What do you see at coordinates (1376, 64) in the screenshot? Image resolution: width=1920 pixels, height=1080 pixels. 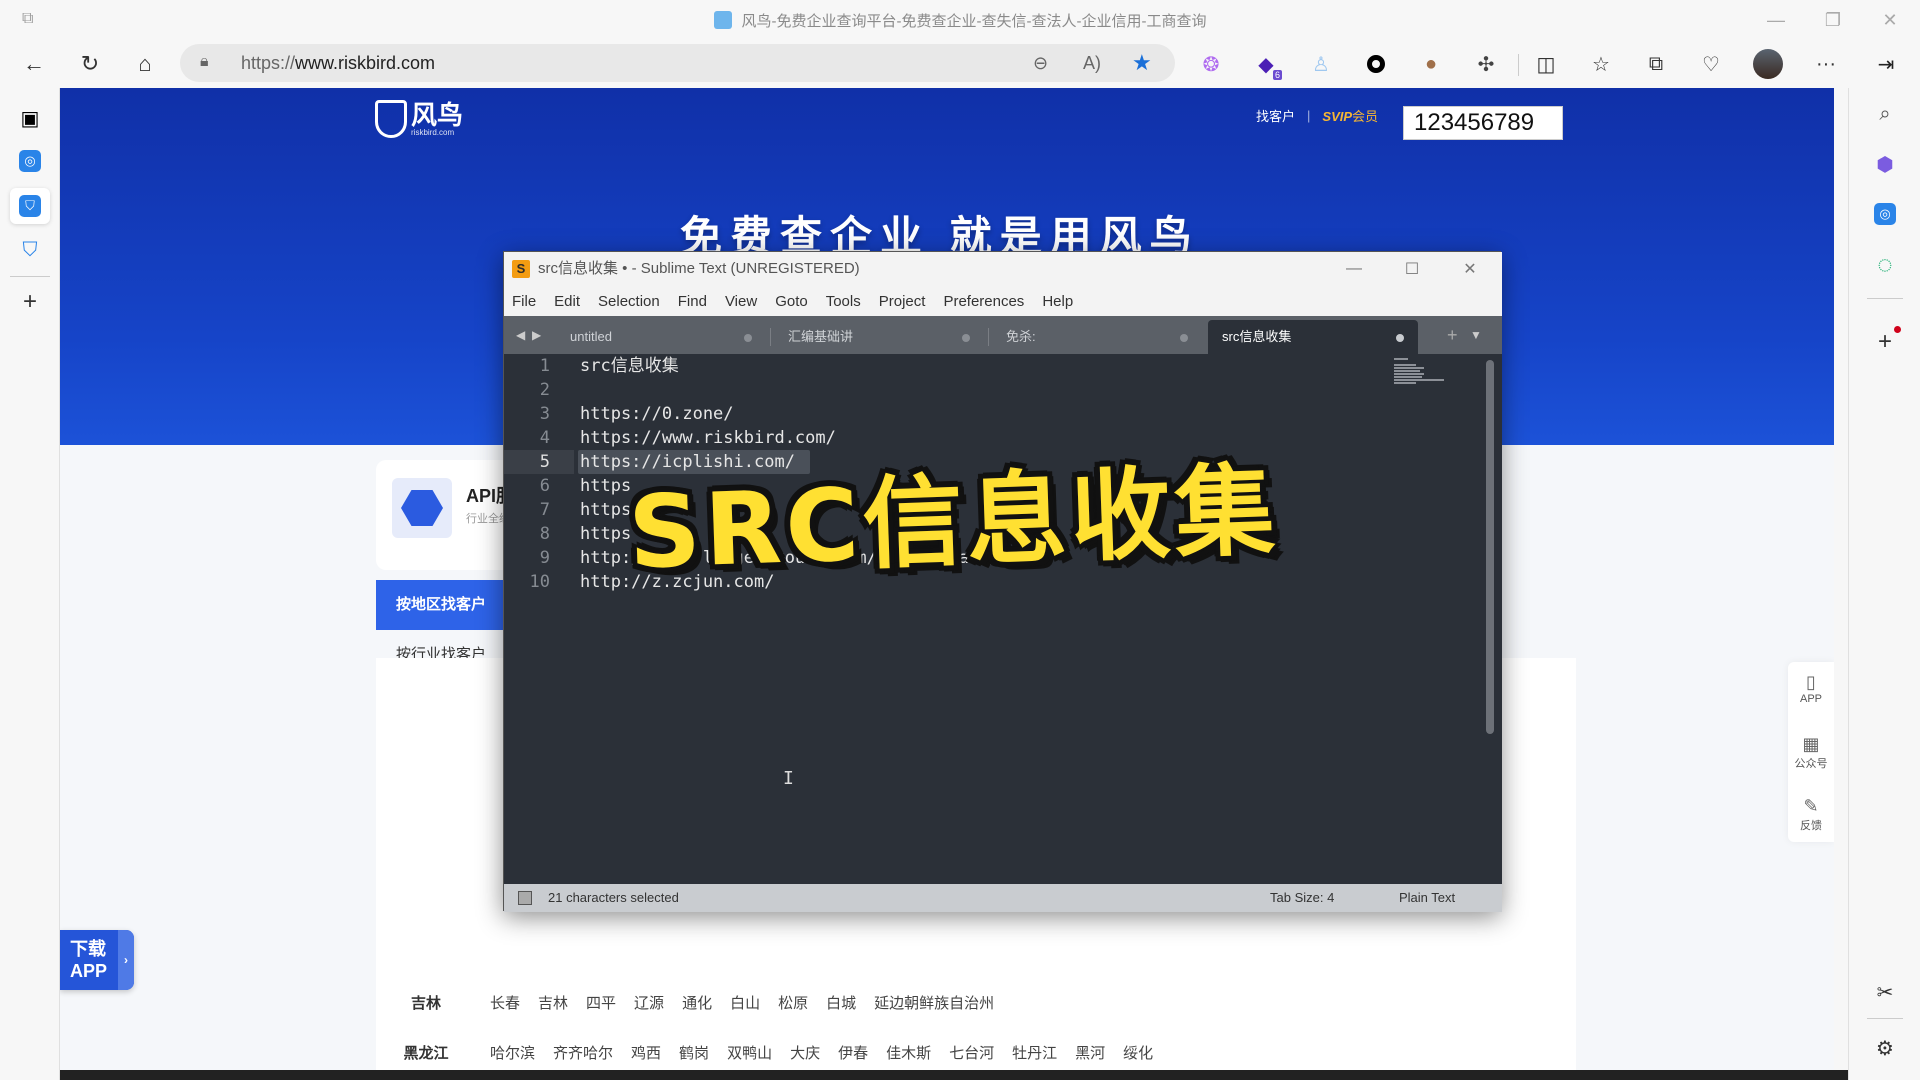 I see `ring-extension-icon` at bounding box center [1376, 64].